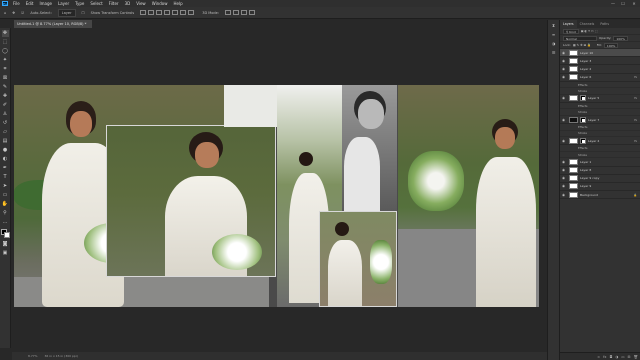 This screenshot has width=640, height=360. Describe the element at coordinates (585, 61) in the screenshot. I see `layer-name: Layer 3` at that location.